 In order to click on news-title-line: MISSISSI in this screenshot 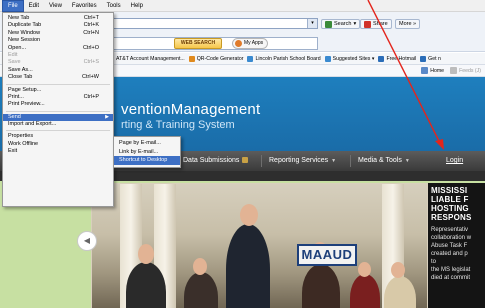, I will do `click(449, 190)`.